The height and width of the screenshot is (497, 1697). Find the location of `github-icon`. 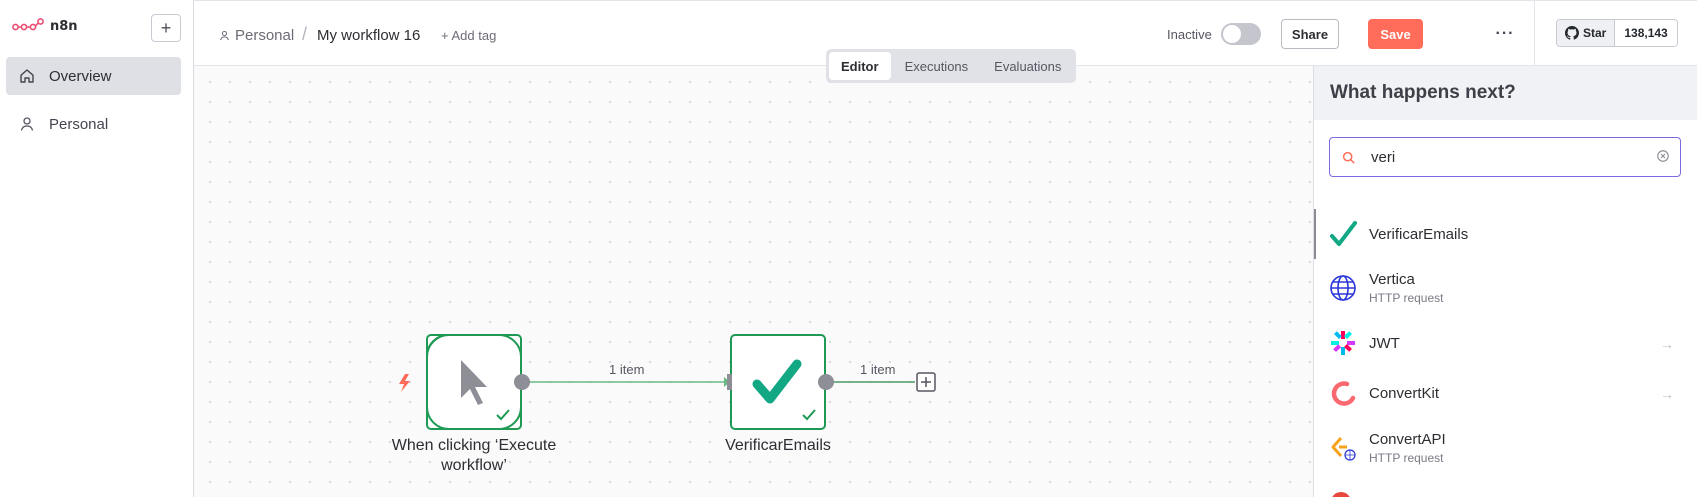

github-icon is located at coordinates (1572, 33).